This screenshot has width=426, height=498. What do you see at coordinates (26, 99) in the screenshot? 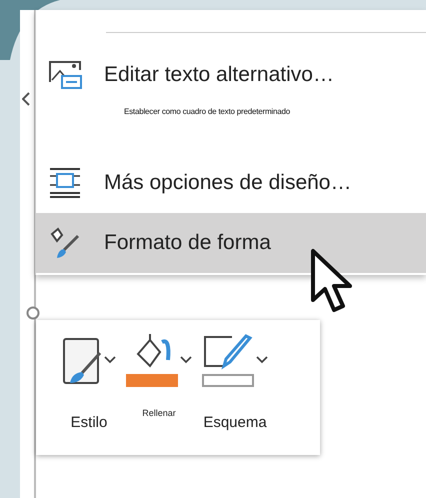
I see `handle-icon` at bounding box center [26, 99].